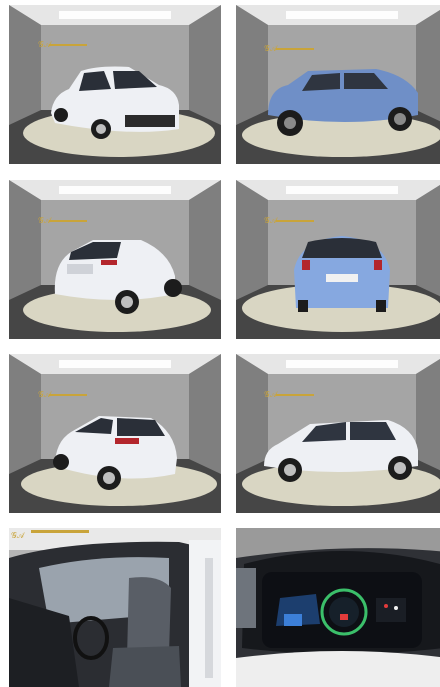 This screenshot has height=687, width=440. I want to click on car-photo-side-left: 𝒢𝒜, so click(338, 433).